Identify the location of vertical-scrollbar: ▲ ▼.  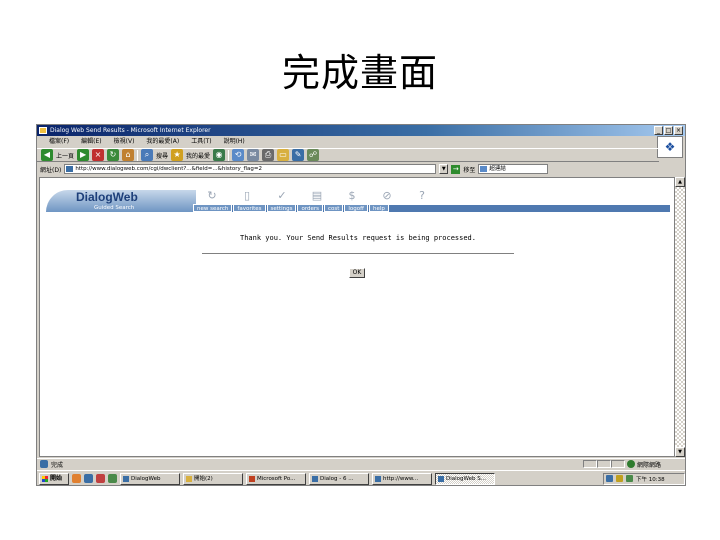
(680, 317).